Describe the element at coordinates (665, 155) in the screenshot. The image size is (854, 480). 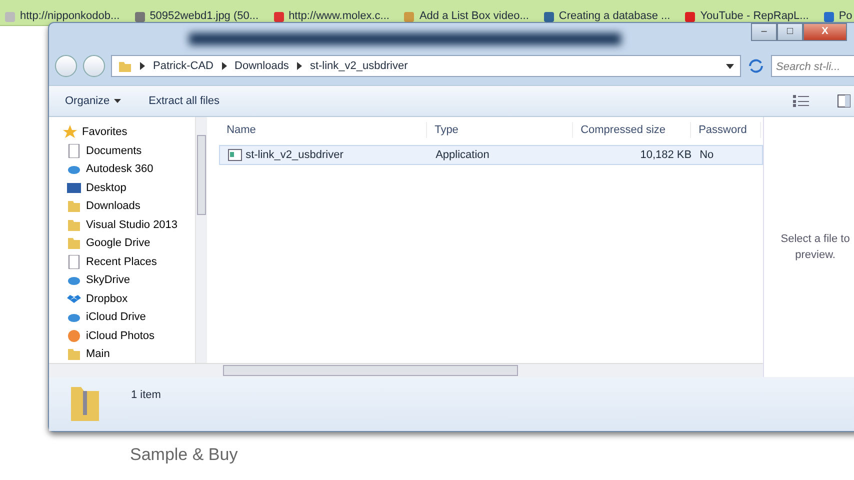
I see `table-cell-text: 10,182 KB` at that location.